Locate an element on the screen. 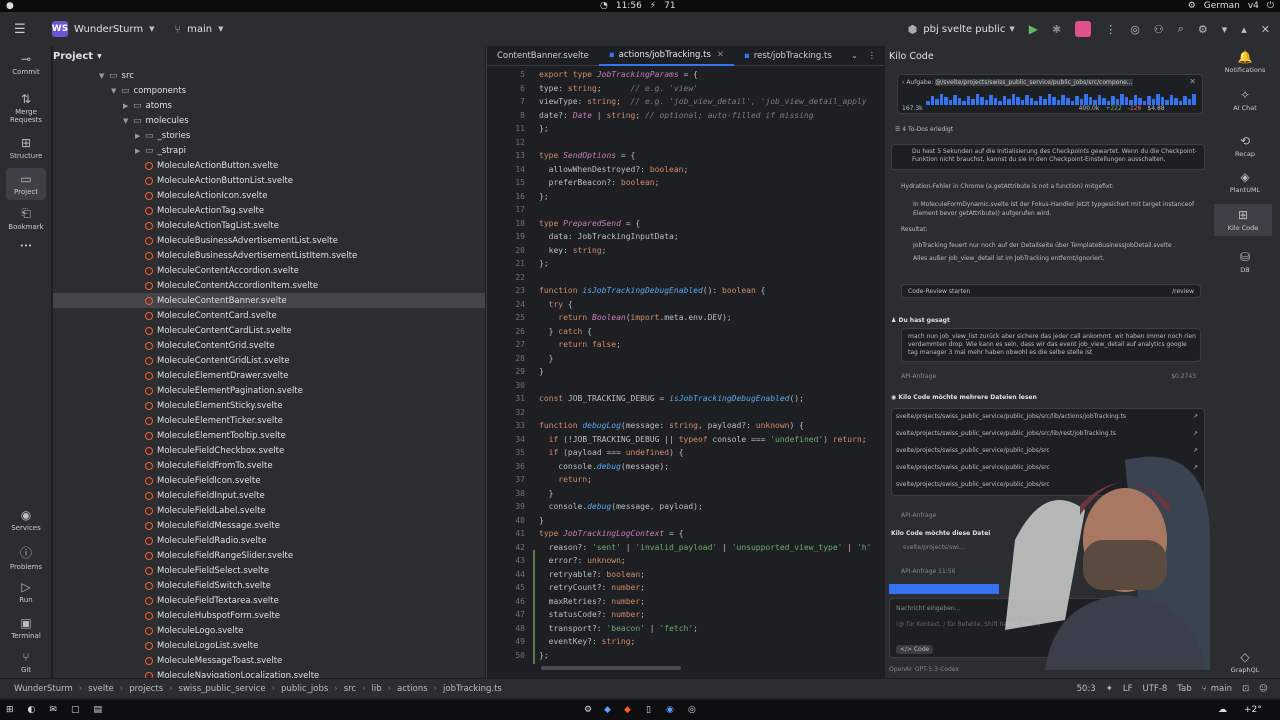 The width and height of the screenshot is (1280, 720). tree-file: MoleculeContentBanner.svelte is located at coordinates (269, 300).